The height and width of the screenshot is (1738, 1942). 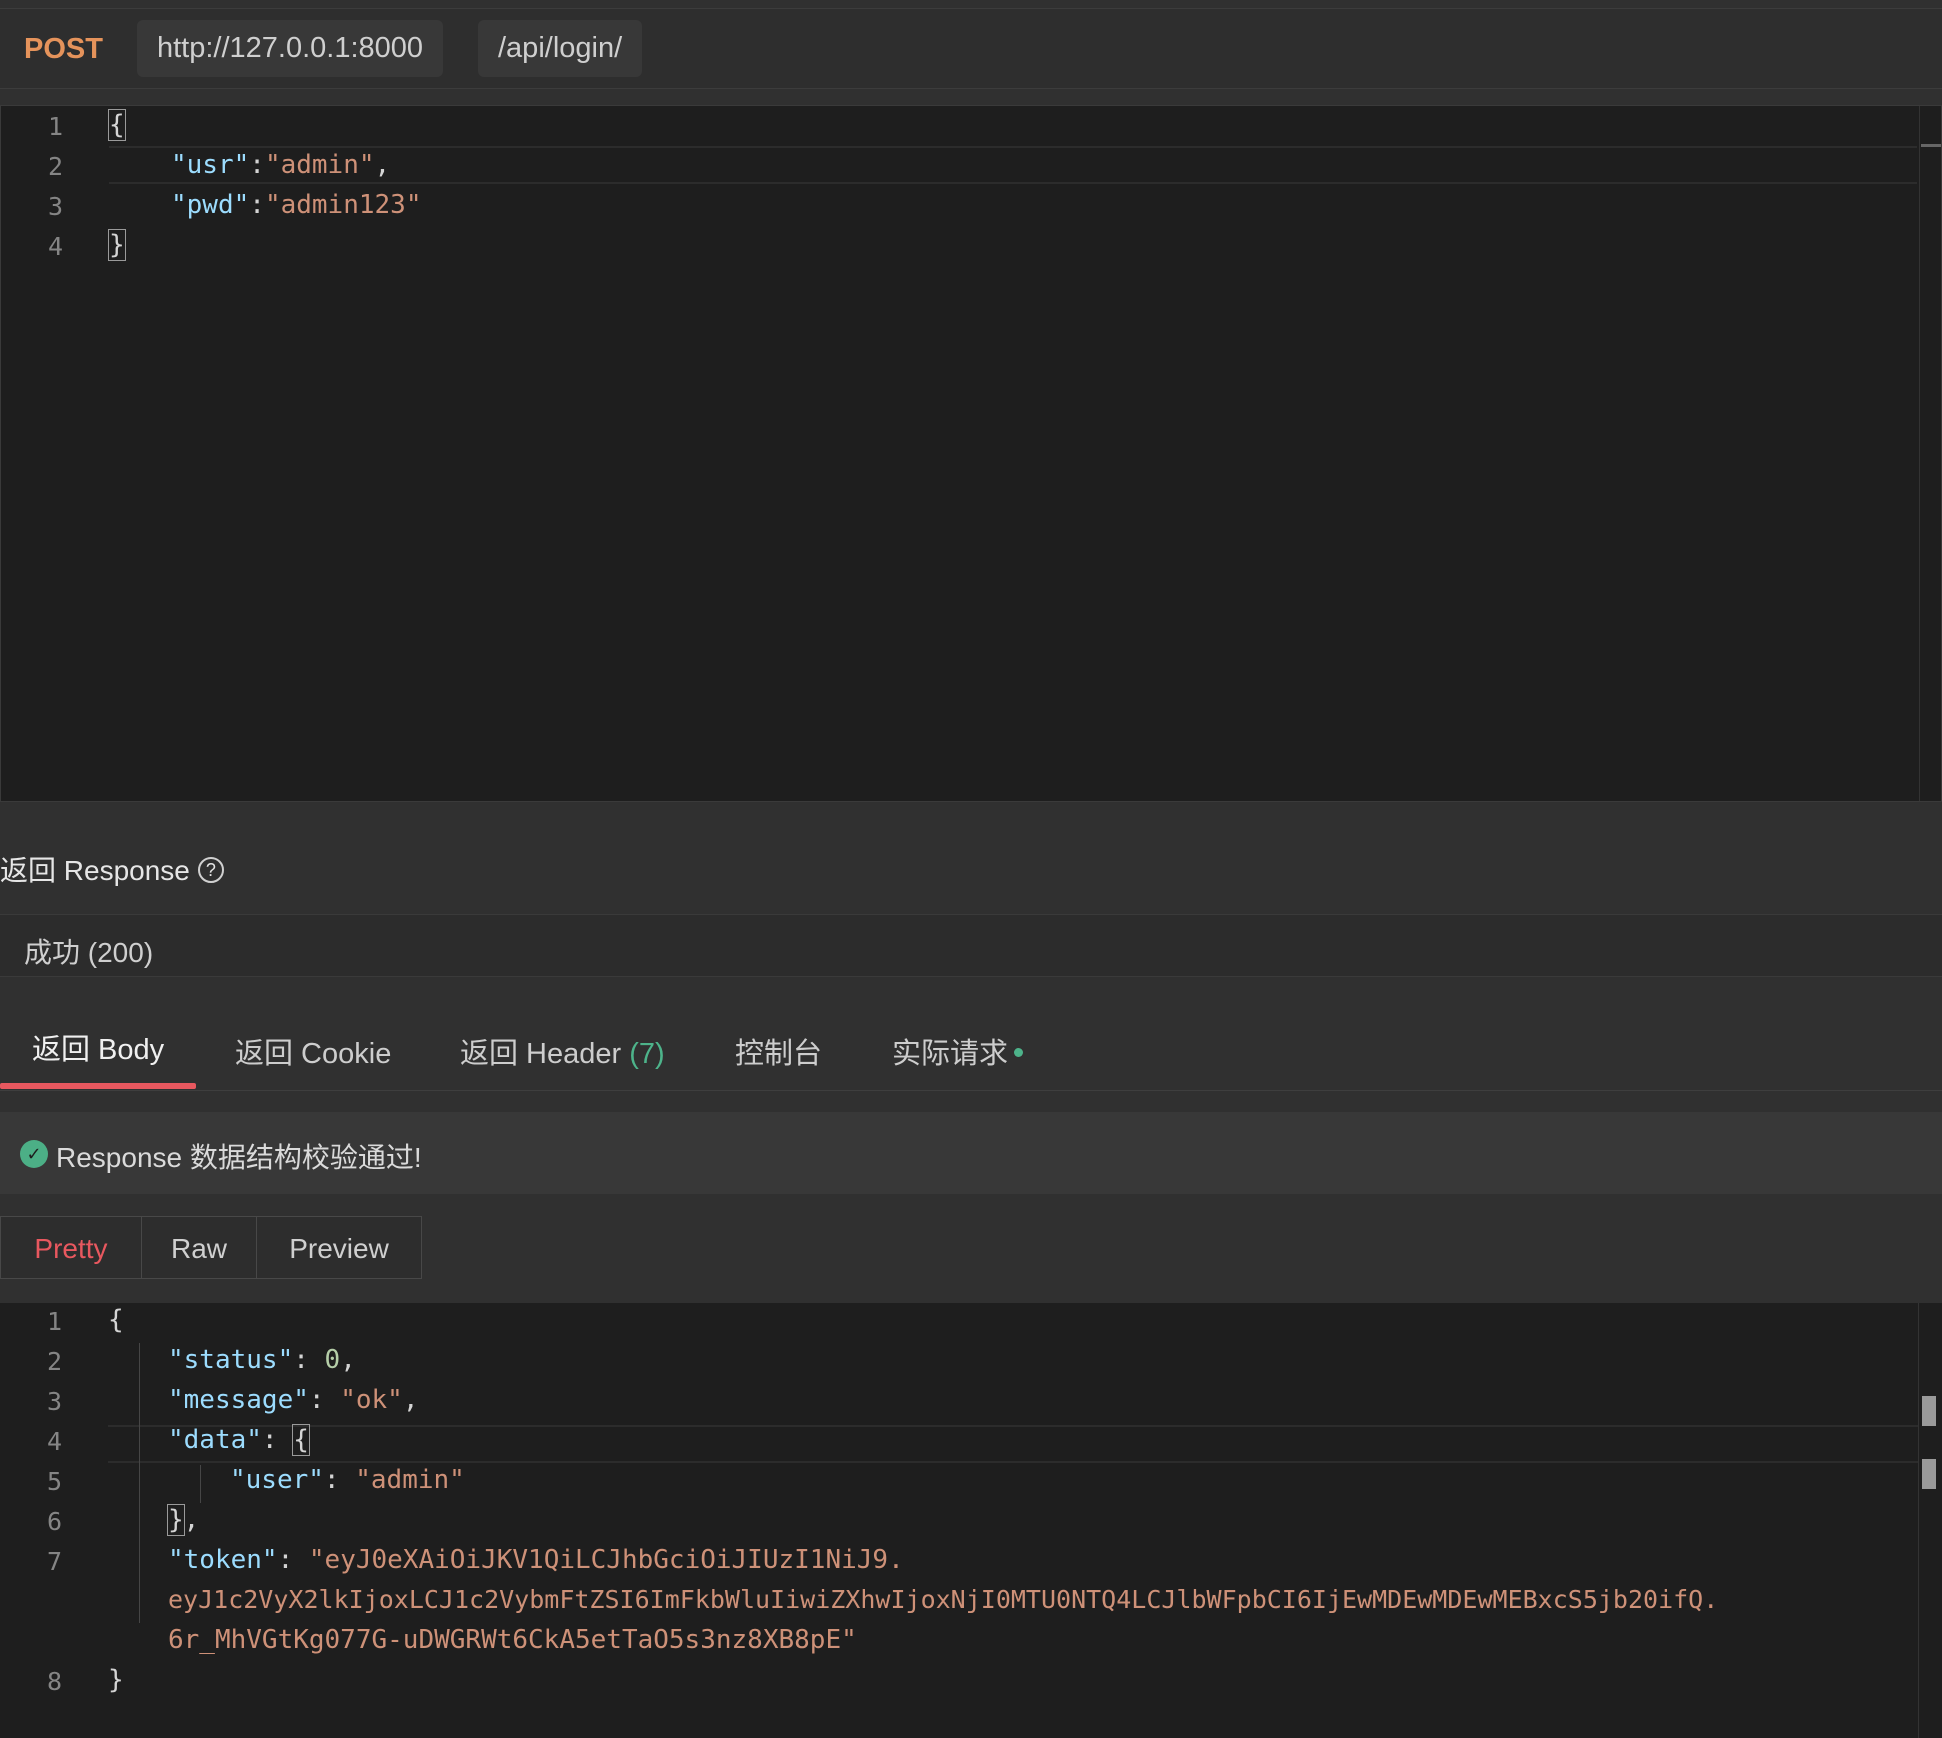 I want to click on response-section-title: 返回 Response?, so click(x=112, y=869).